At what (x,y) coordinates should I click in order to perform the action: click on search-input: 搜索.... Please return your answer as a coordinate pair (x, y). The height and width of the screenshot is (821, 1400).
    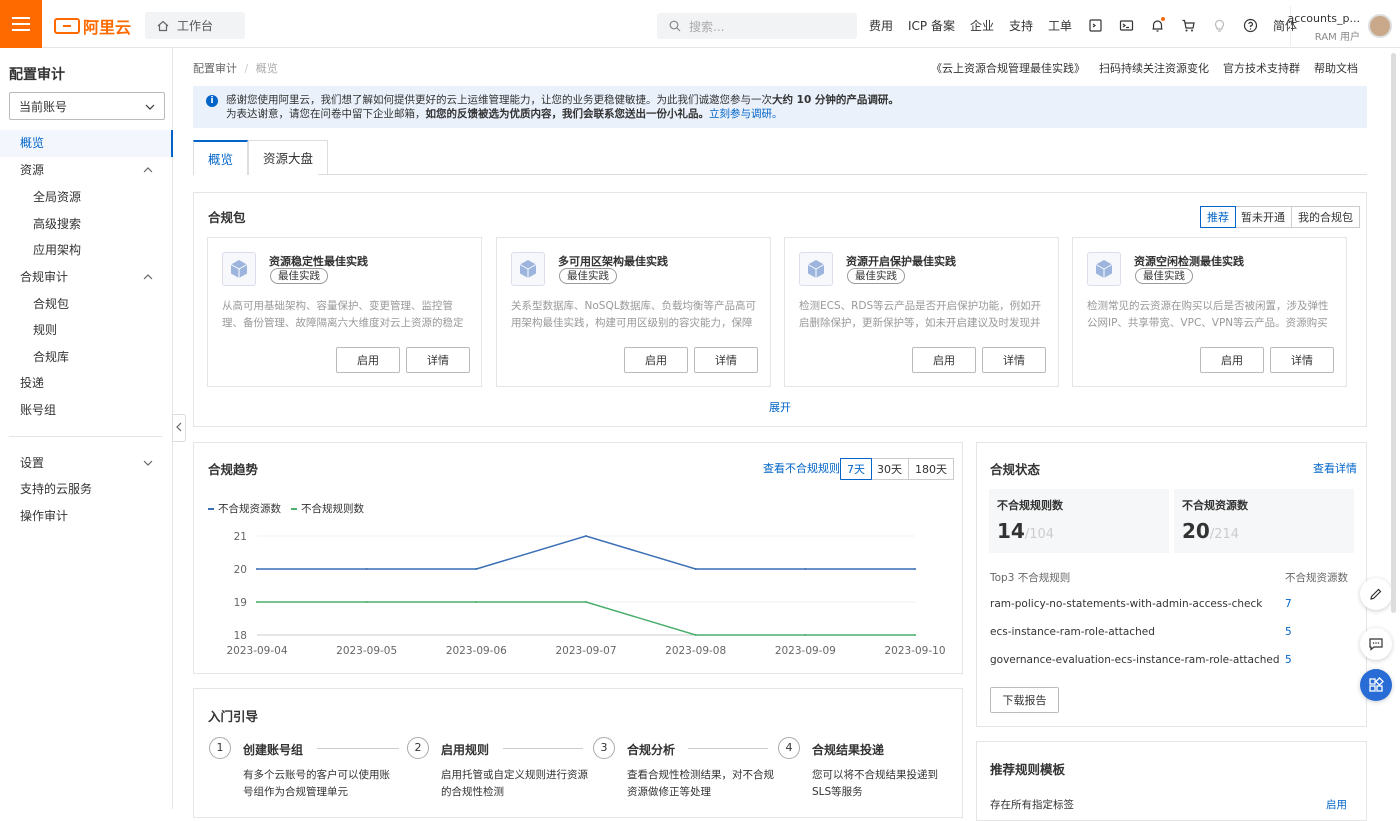
    Looking at the image, I should click on (757, 26).